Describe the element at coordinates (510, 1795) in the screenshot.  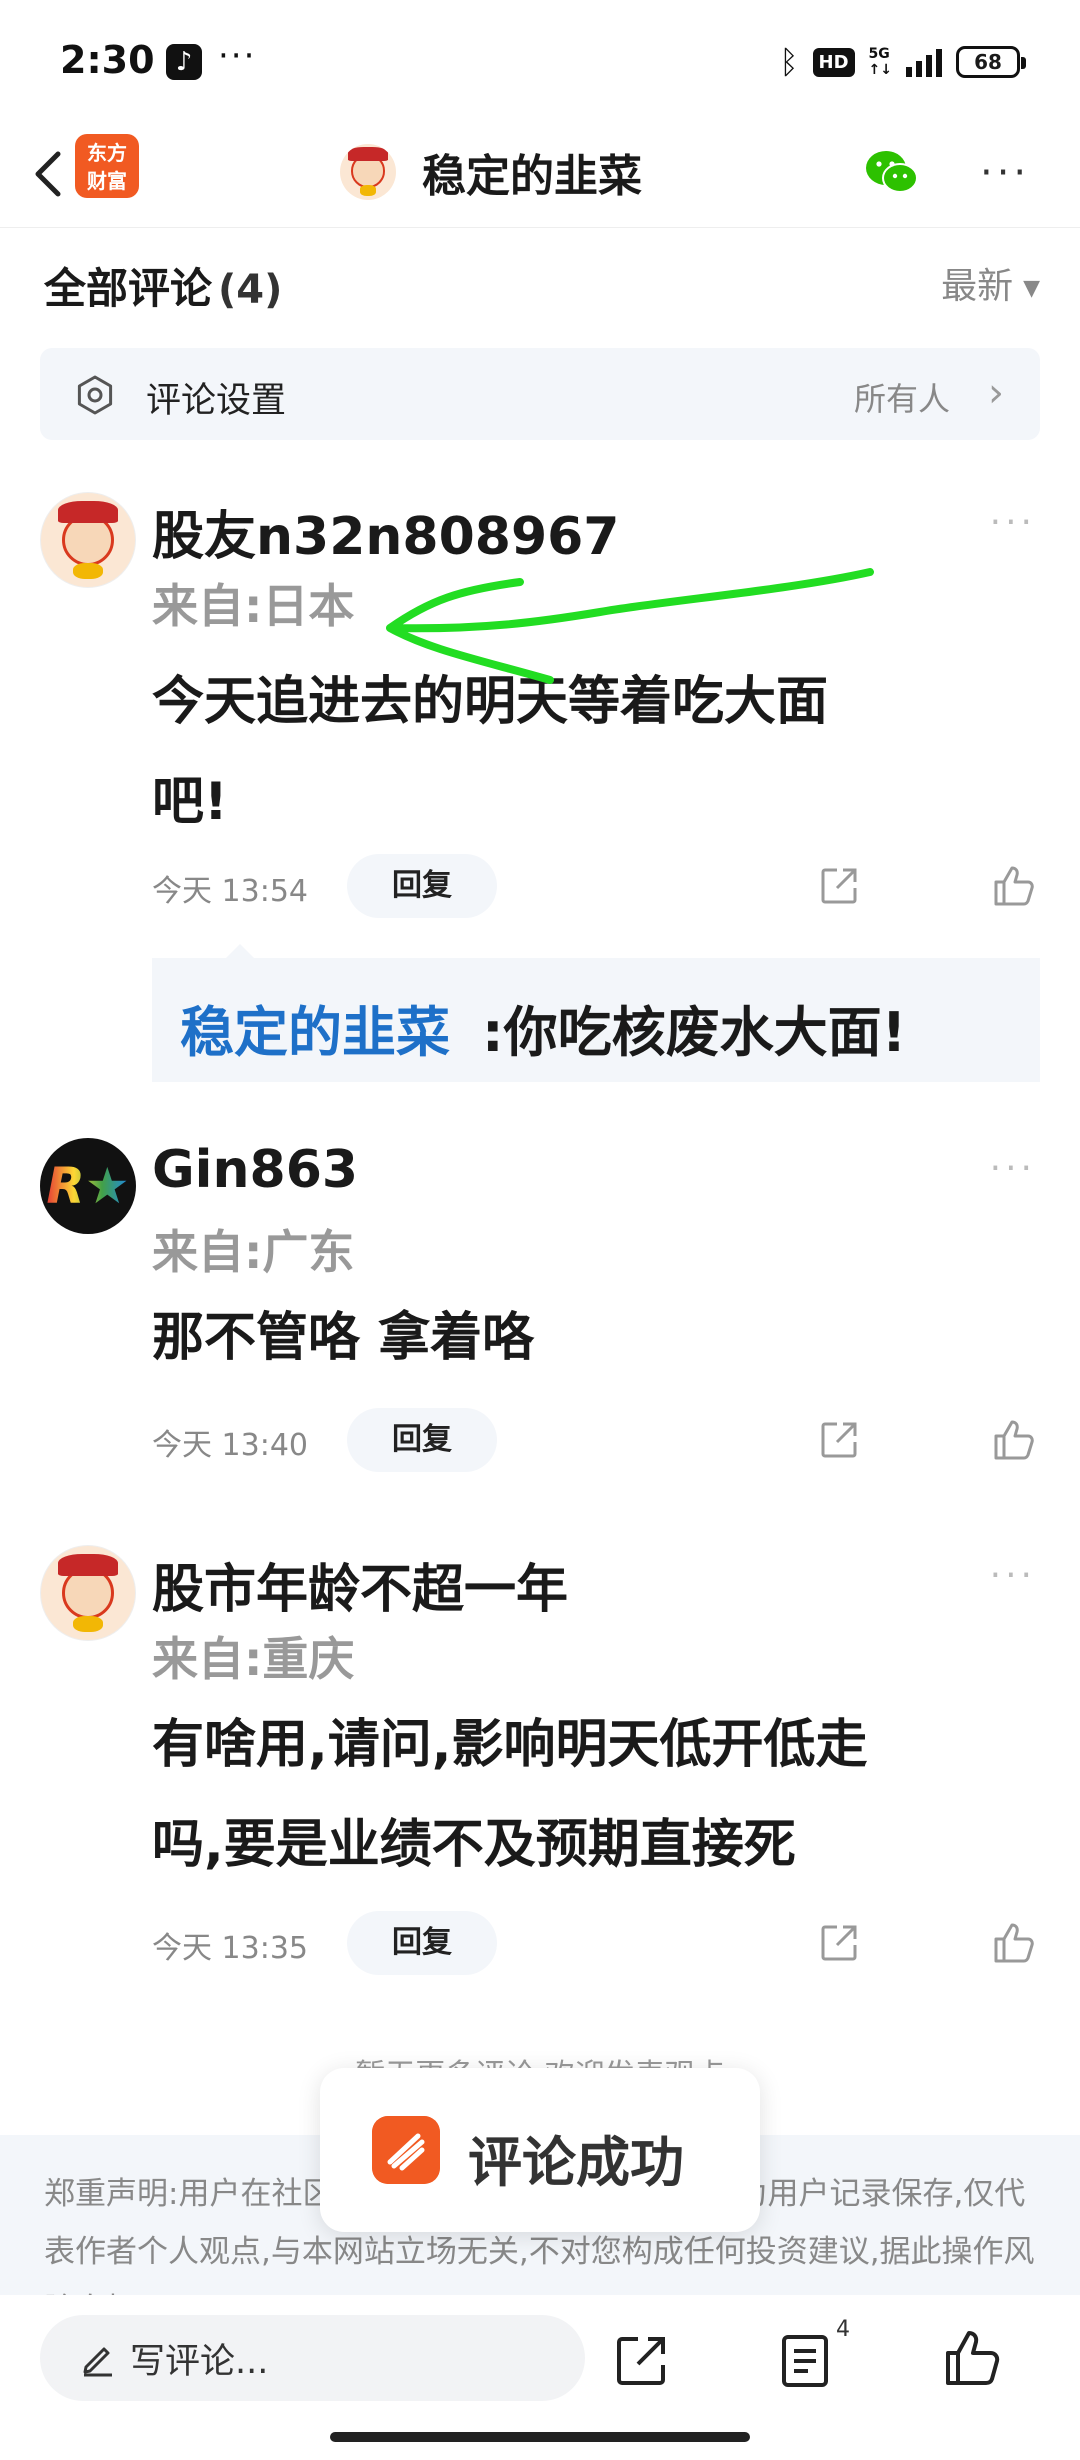
I see `comment-text: 有啥用,请问,影响明天低开低走 吗,要是业绩不及预期直接死` at that location.